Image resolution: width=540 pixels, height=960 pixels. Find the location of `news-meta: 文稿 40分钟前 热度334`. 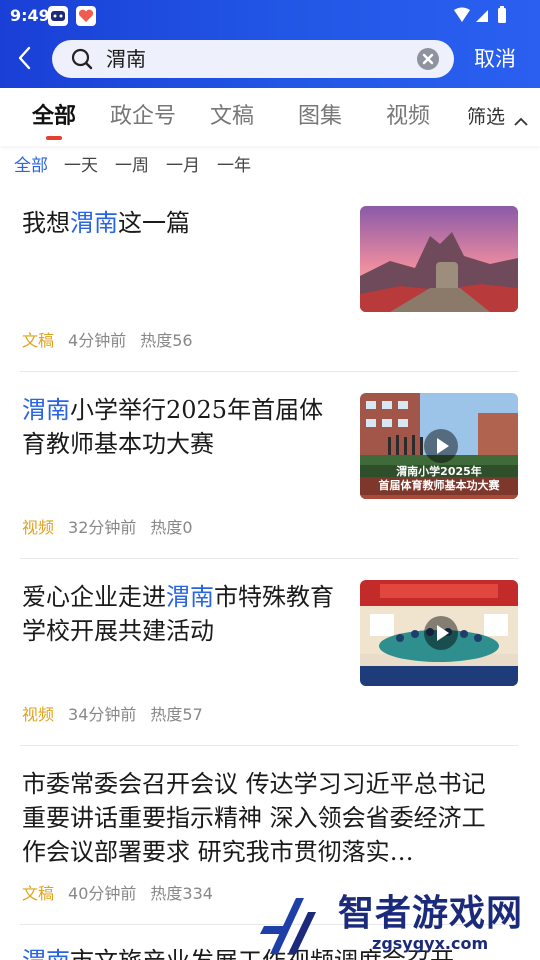

news-meta: 文稿 40分钟前 热度334 is located at coordinates (117, 894).